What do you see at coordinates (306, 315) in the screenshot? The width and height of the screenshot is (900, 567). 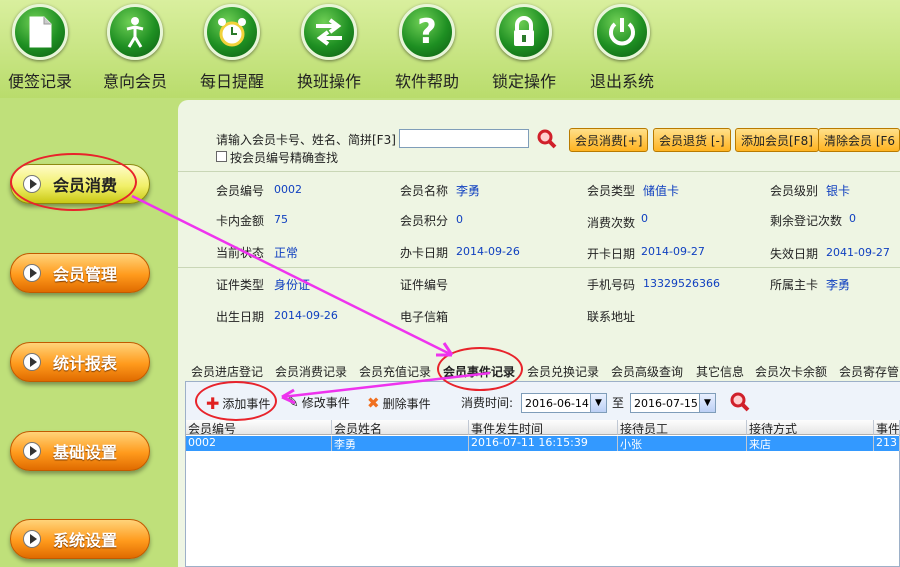 I see `birth-date-value: 2014-09-26` at bounding box center [306, 315].